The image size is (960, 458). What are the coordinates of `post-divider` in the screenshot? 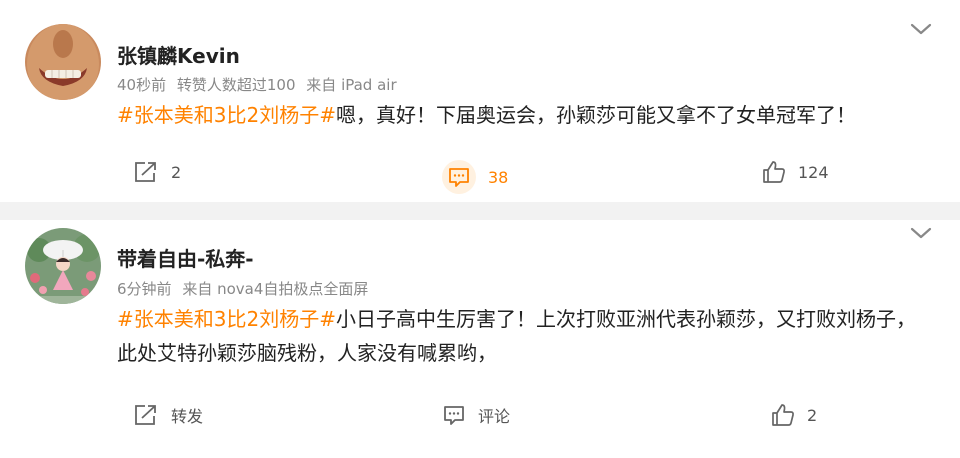 It's located at (480, 211).